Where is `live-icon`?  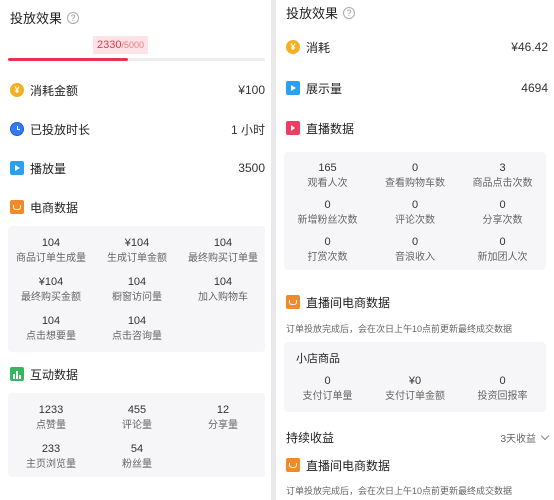
live-icon is located at coordinates (293, 128).